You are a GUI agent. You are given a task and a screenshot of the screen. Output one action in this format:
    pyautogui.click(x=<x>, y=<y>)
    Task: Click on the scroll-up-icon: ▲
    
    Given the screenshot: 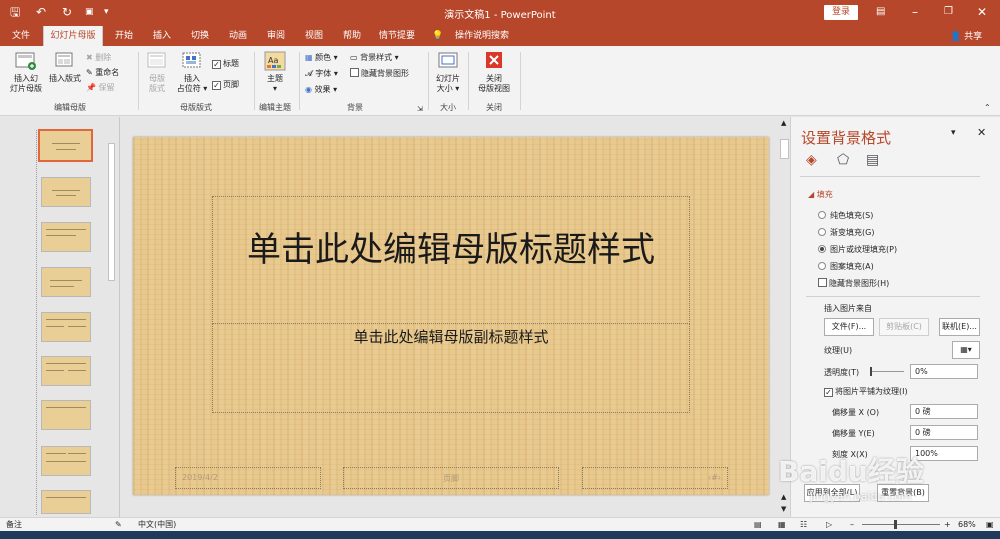 What is the action you would take?
    pyautogui.click(x=783, y=123)
    